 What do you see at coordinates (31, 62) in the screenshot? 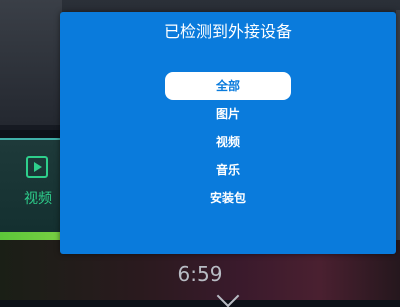
I see `background-left-panel` at bounding box center [31, 62].